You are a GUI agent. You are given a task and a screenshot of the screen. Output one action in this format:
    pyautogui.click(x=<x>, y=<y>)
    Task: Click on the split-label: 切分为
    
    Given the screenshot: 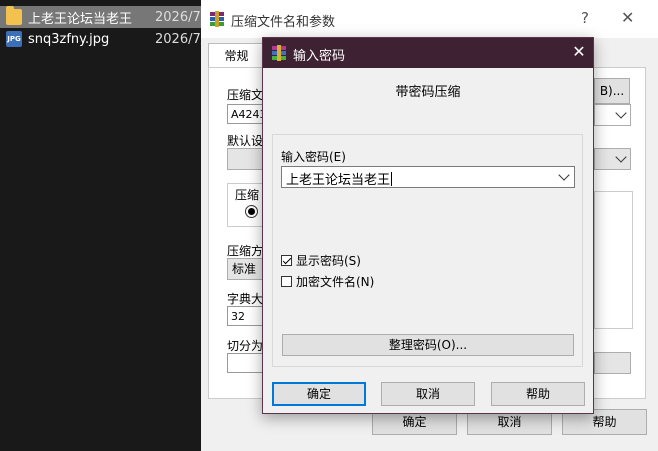 What is the action you would take?
    pyautogui.click(x=245, y=346)
    